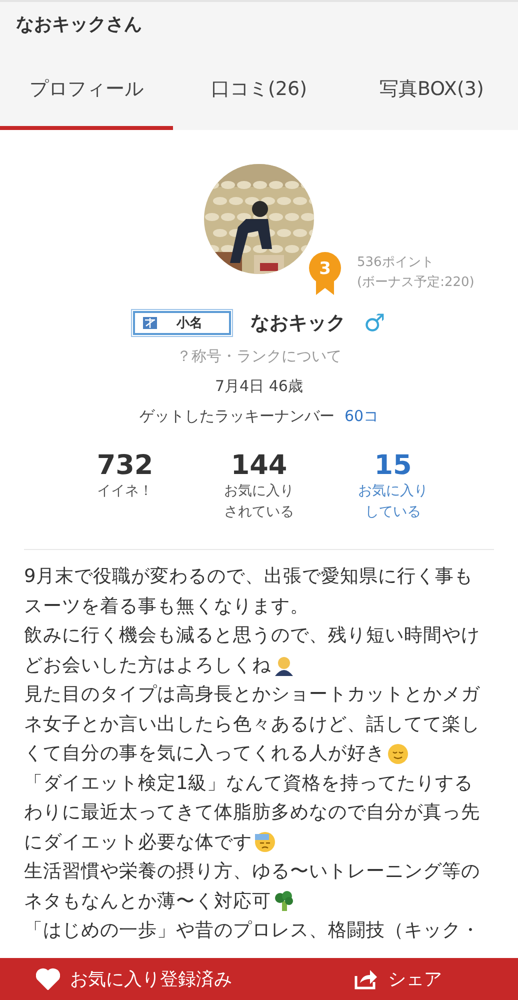 The height and width of the screenshot is (1000, 518). Describe the element at coordinates (298, 323) in the screenshot. I see `user-name: なおキック` at that location.